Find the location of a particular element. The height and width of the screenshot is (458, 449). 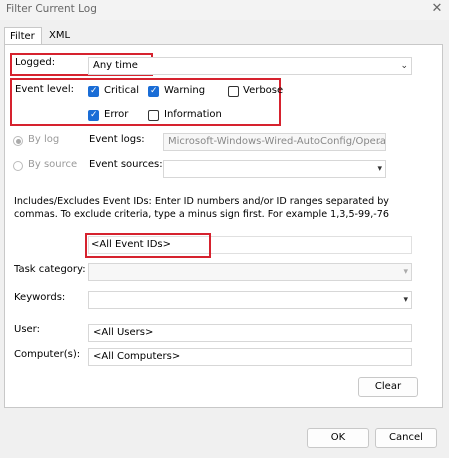

event-sources-label: Event sources: is located at coordinates (126, 164).